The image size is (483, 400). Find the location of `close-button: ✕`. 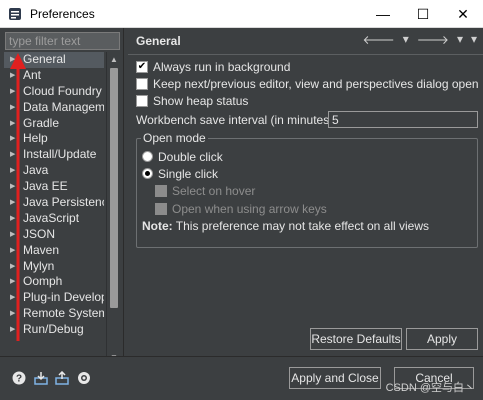

close-button: ✕ is located at coordinates (463, 14).